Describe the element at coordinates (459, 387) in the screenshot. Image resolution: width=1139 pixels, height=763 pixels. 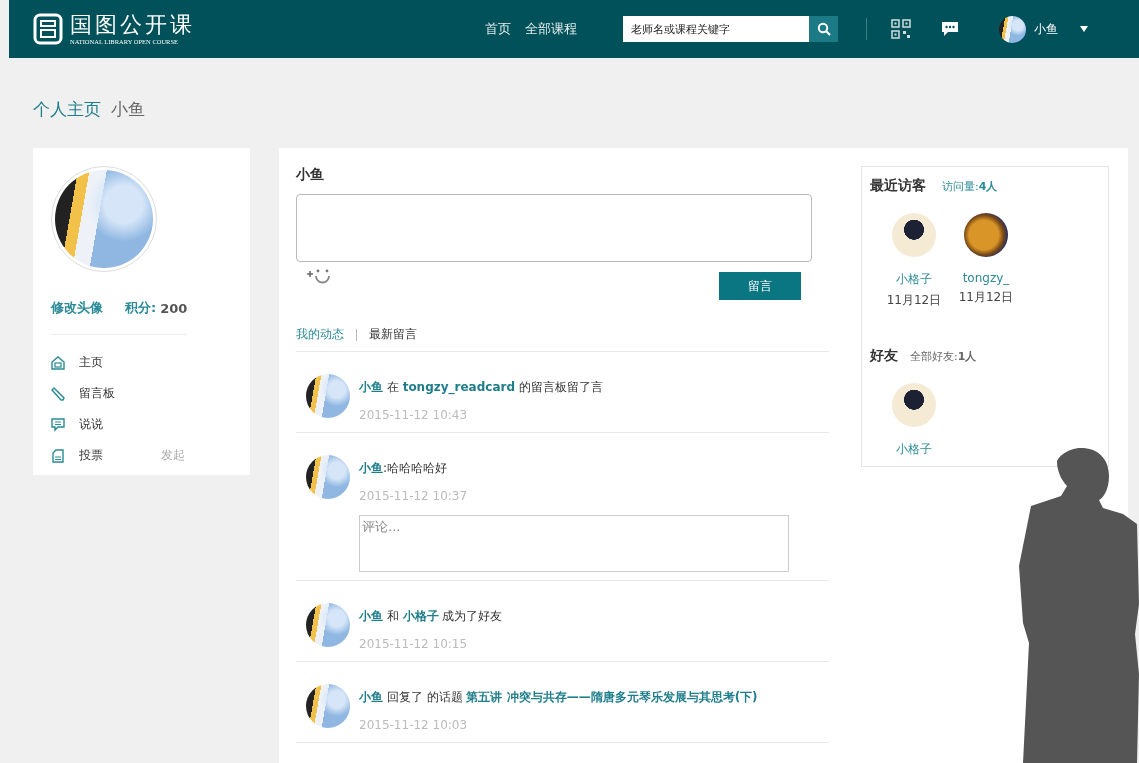
I see `activity-link: tongzy_readcard` at that location.